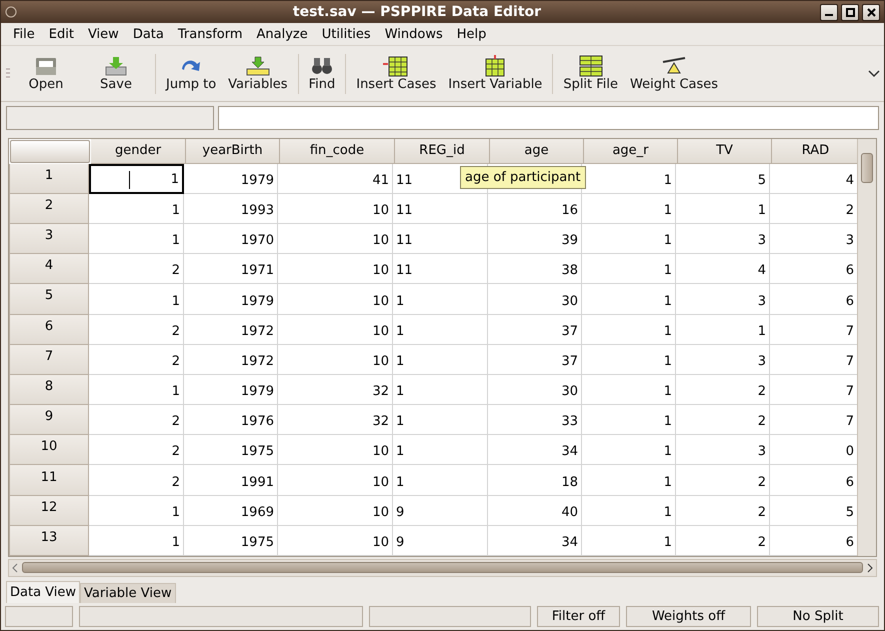 Image resolution: width=885 pixels, height=631 pixels. I want to click on row-header: 2, so click(49, 209).